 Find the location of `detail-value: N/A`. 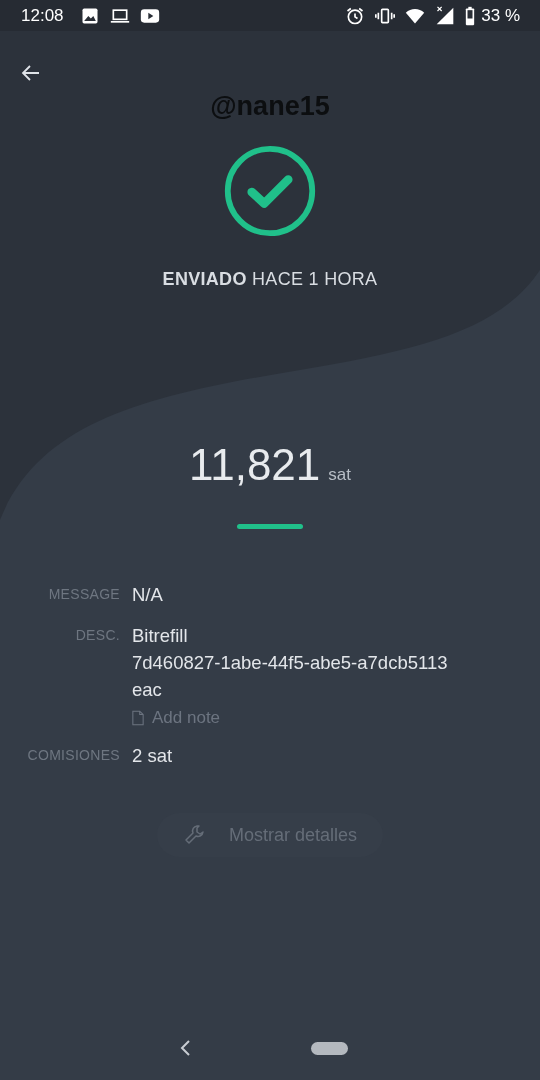

detail-value: N/A is located at coordinates (148, 595).